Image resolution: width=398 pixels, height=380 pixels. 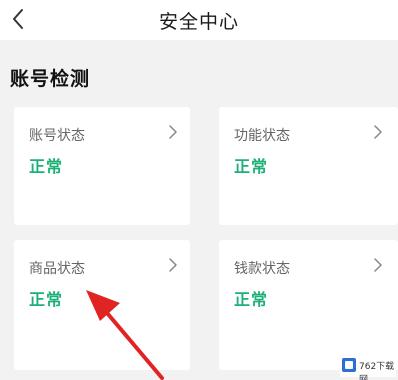 What do you see at coordinates (50, 79) in the screenshot?
I see `section-title: 账号检测` at bounding box center [50, 79].